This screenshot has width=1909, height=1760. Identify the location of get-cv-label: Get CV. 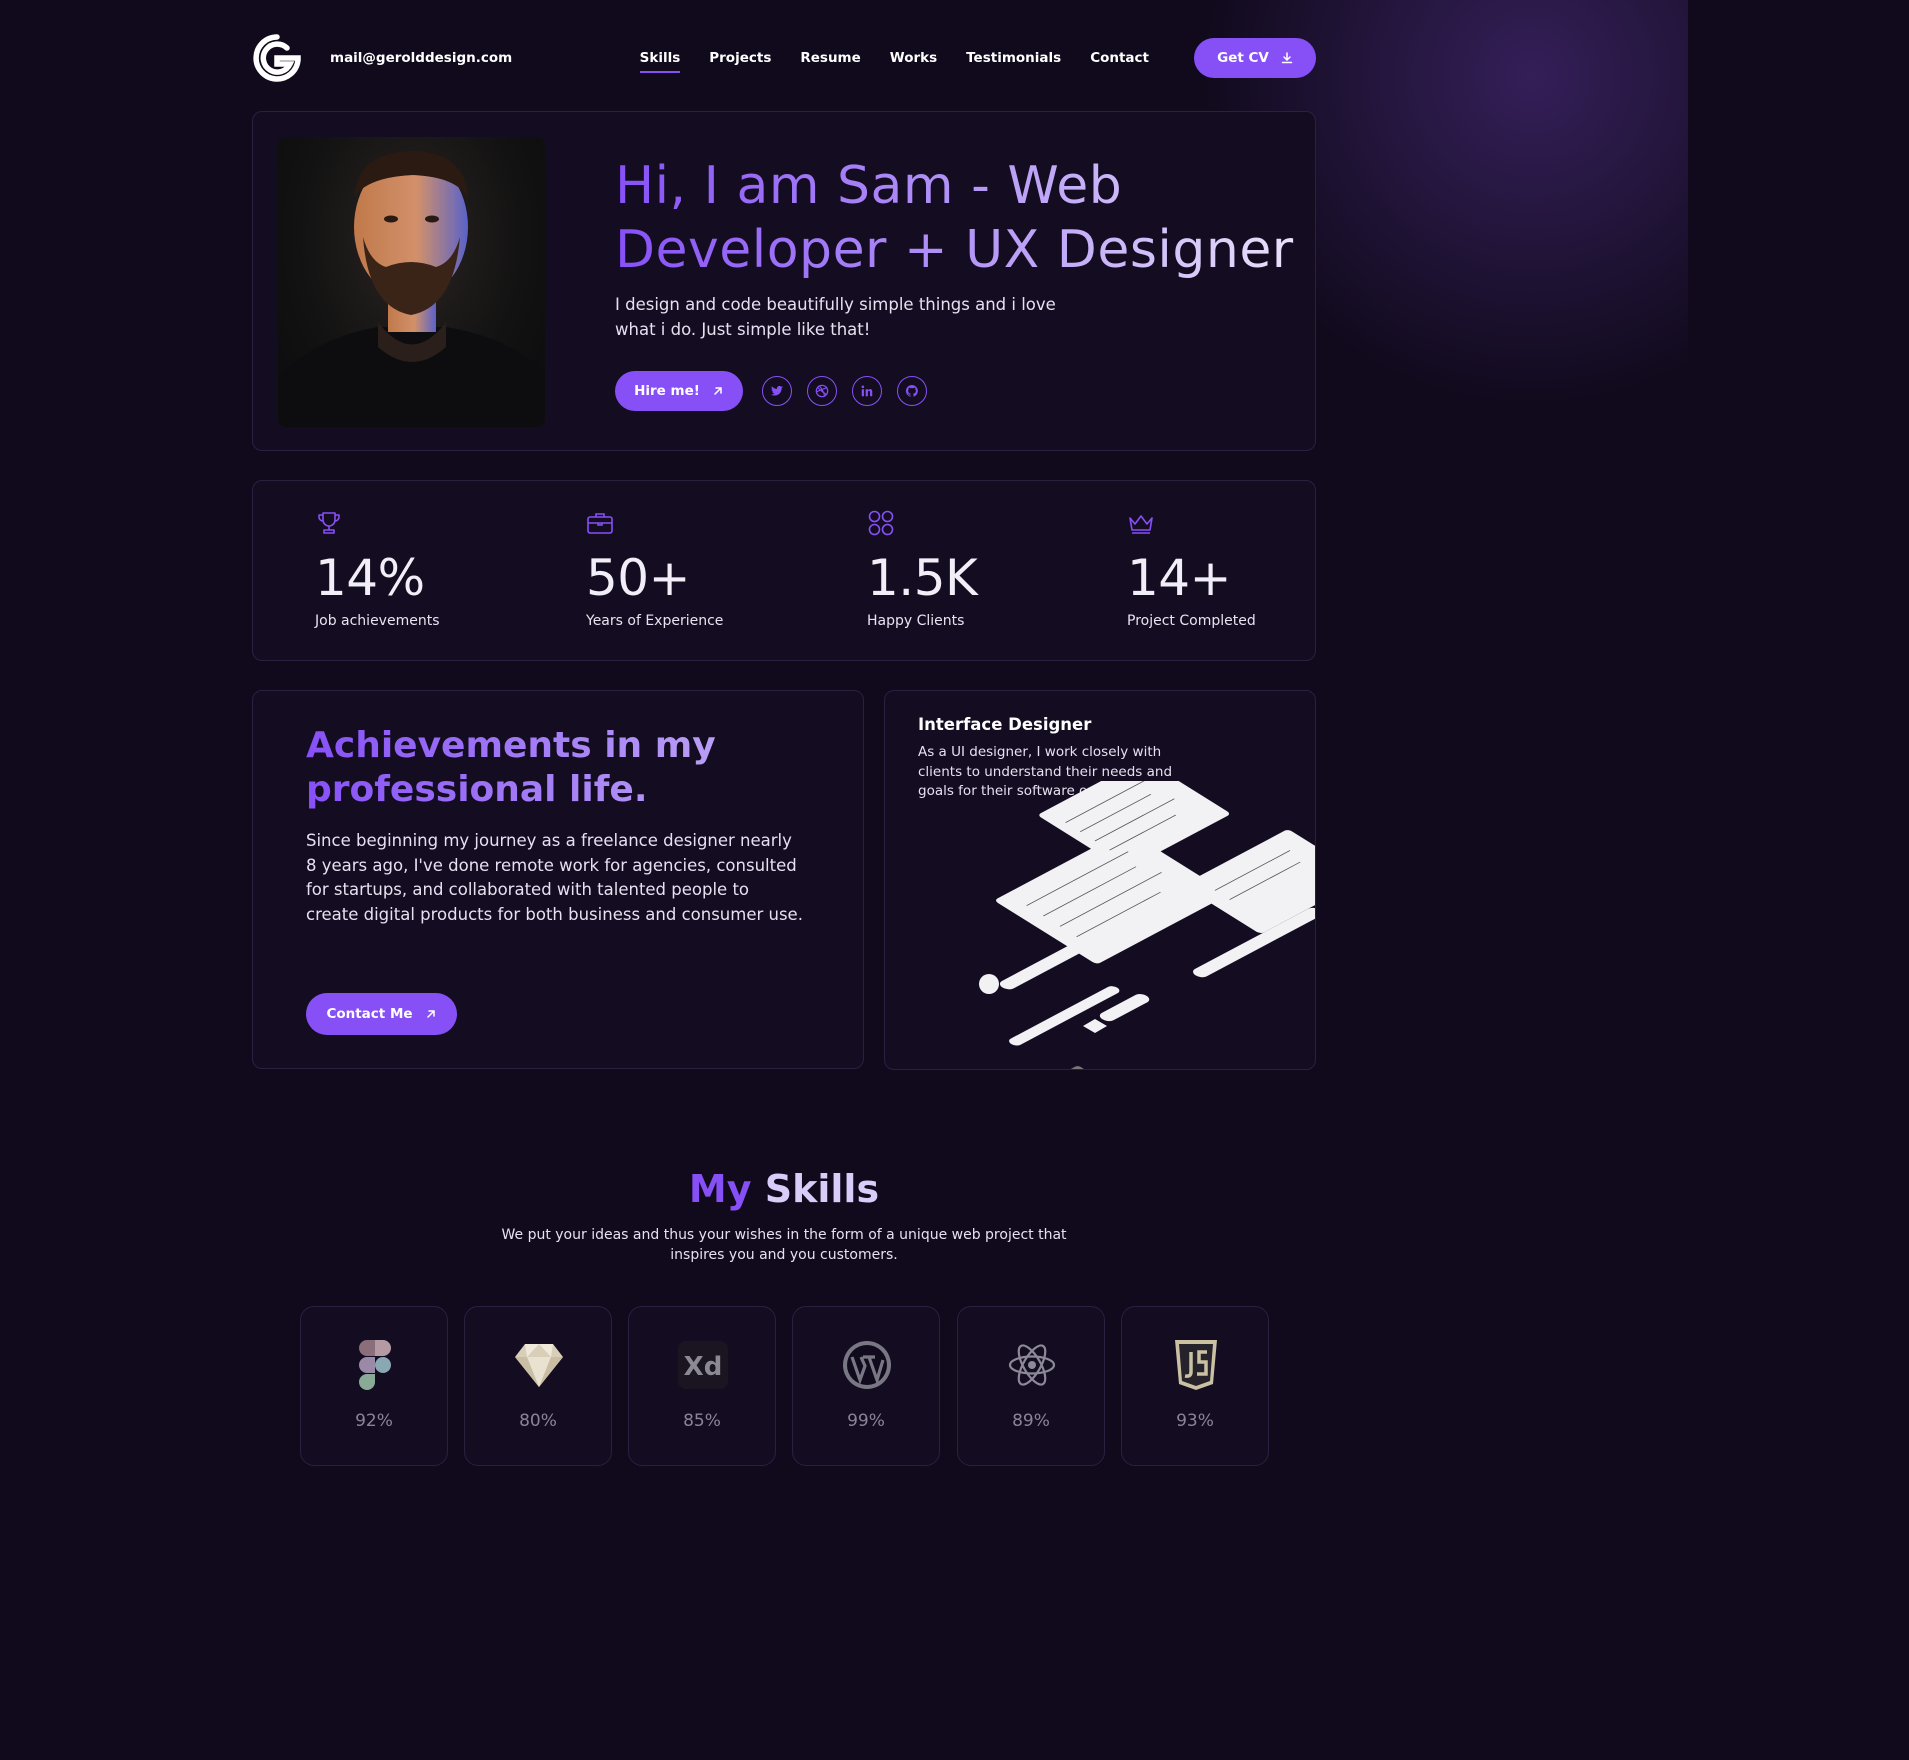
(1243, 58).